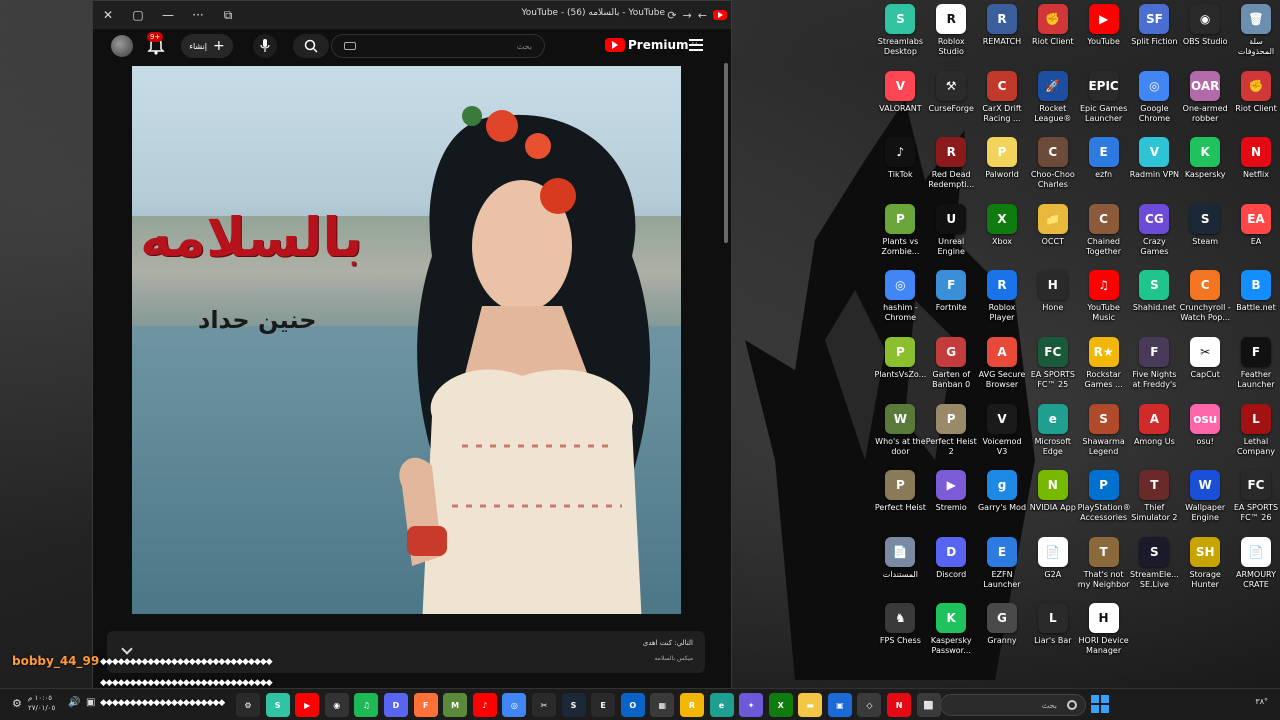  I want to click on desktop-icon: N Netflix, so click(1255, 170).